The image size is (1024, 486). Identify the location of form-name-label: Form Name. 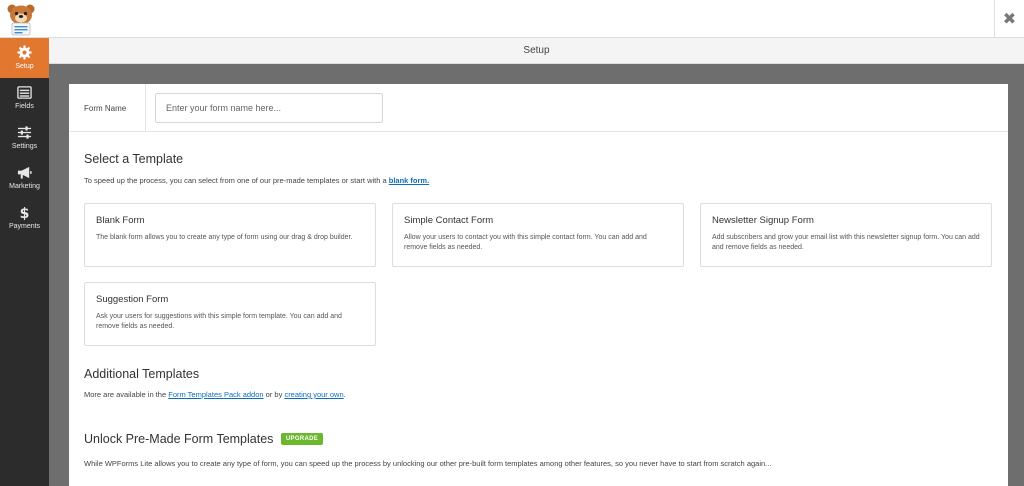
(107, 108).